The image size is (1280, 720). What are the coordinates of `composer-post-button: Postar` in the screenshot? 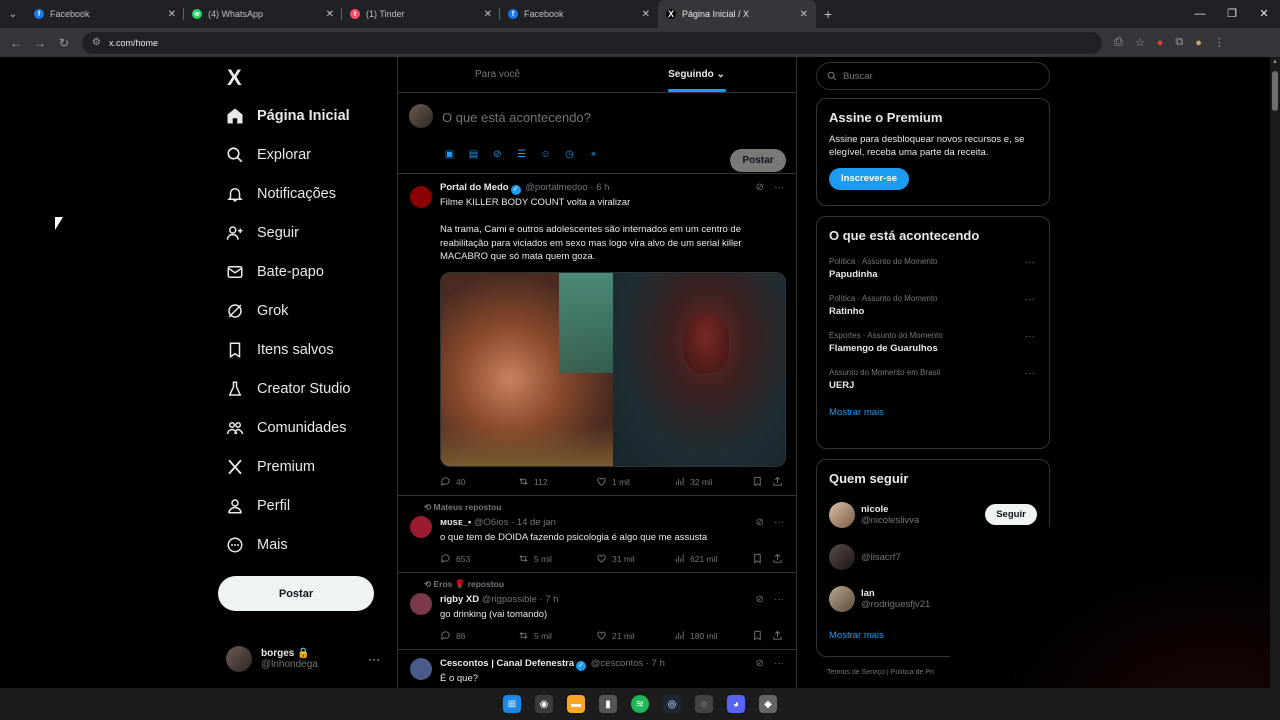 It's located at (758, 160).